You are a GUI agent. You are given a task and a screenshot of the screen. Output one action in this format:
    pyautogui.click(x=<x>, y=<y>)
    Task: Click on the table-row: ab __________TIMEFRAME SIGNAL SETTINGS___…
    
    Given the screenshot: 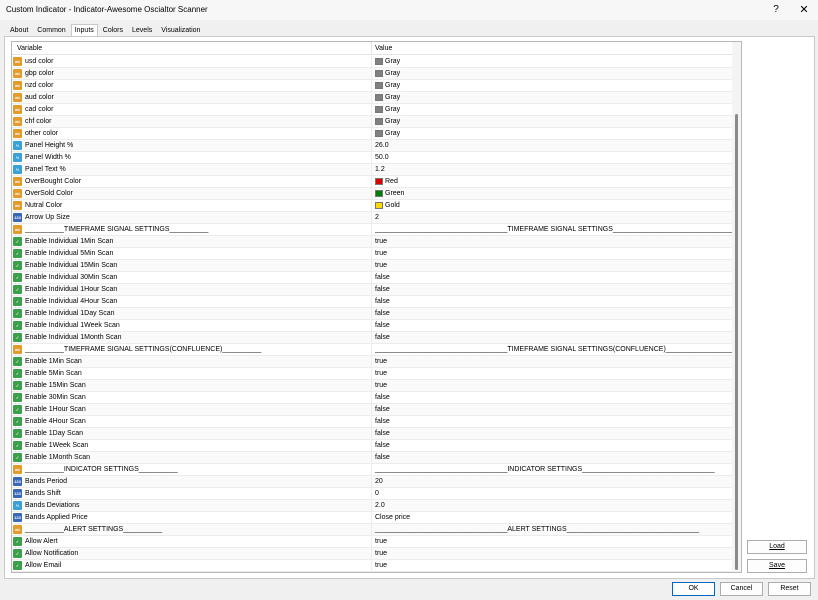 What is the action you would take?
    pyautogui.click(x=372, y=230)
    